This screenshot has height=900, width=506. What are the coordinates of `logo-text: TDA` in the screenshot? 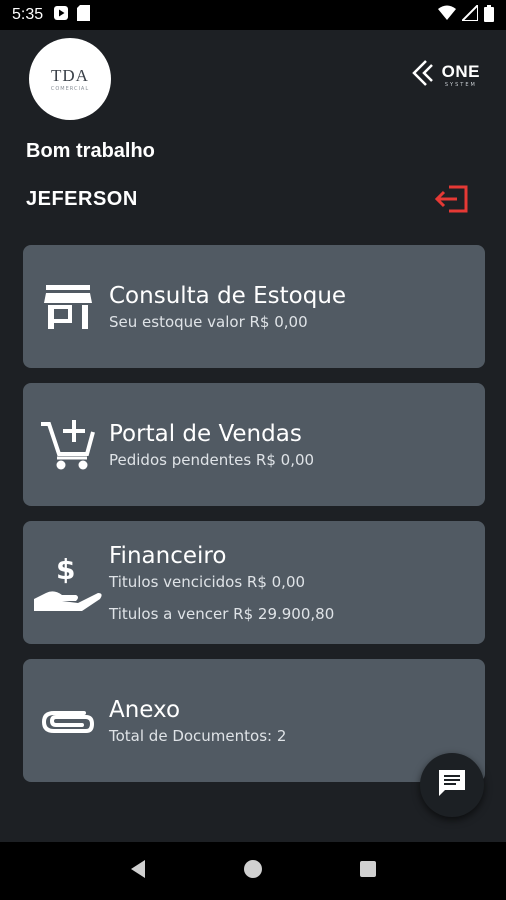 It's located at (70, 75).